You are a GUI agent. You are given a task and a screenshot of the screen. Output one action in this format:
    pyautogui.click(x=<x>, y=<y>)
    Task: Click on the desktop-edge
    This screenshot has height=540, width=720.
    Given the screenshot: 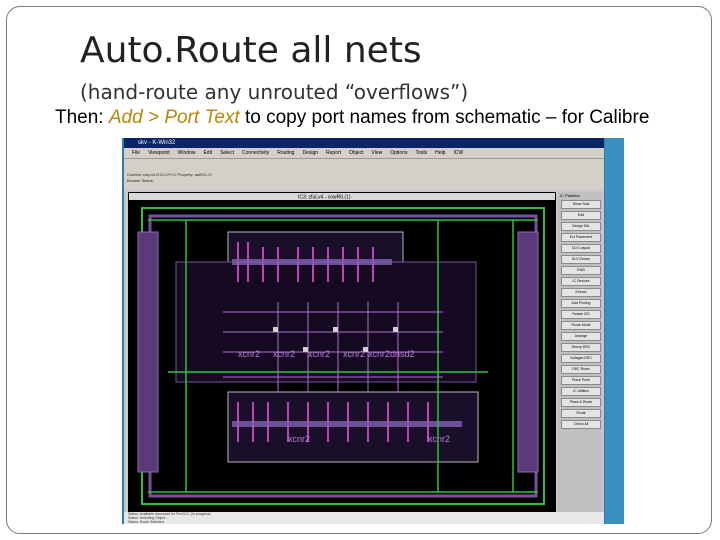 What is the action you would take?
    pyautogui.click(x=614, y=331)
    